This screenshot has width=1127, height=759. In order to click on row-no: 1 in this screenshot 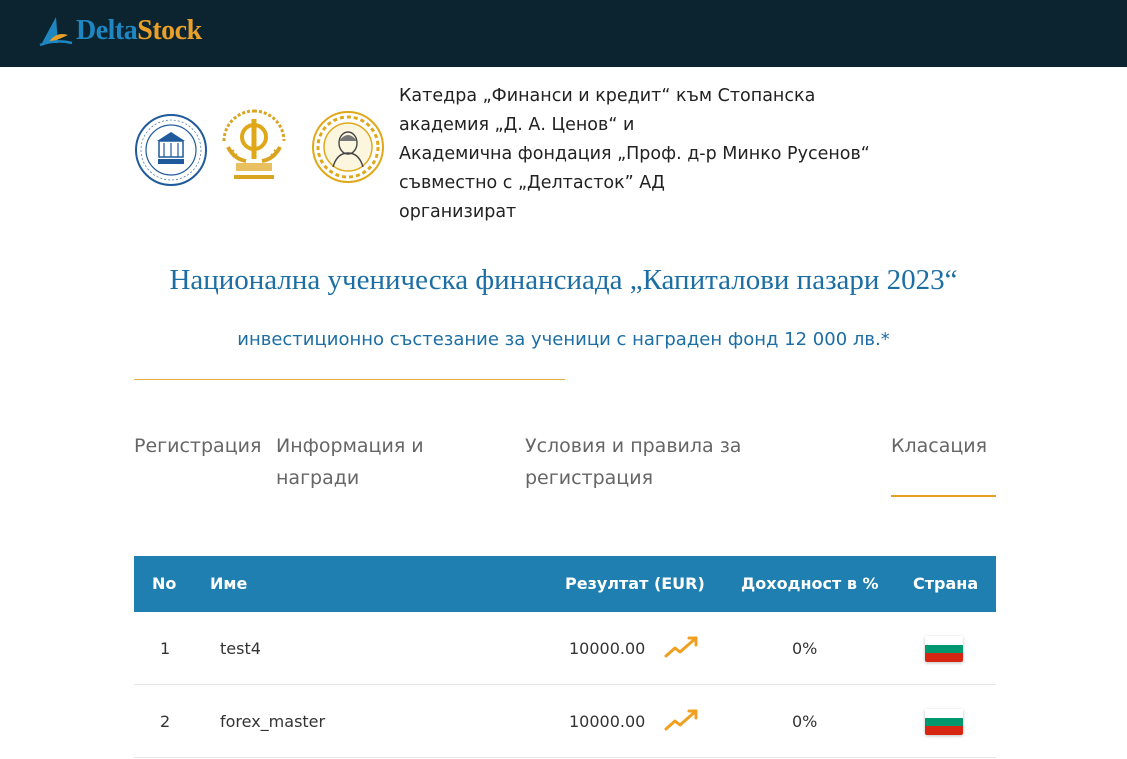, I will do `click(165, 648)`.